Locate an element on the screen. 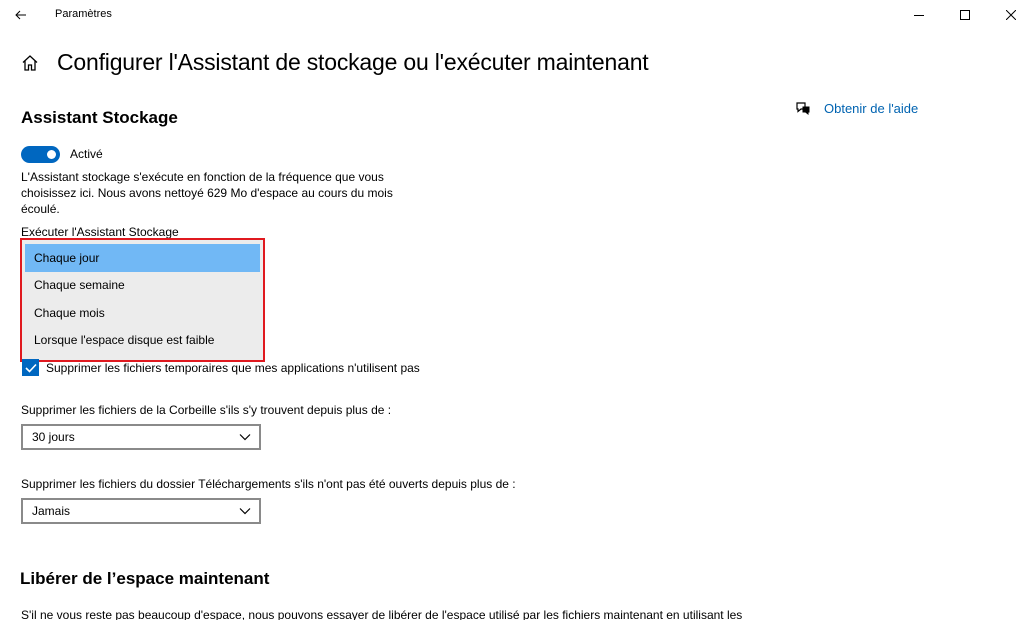 The width and height of the screenshot is (1024, 620). maximize-icon is located at coordinates (965, 15).